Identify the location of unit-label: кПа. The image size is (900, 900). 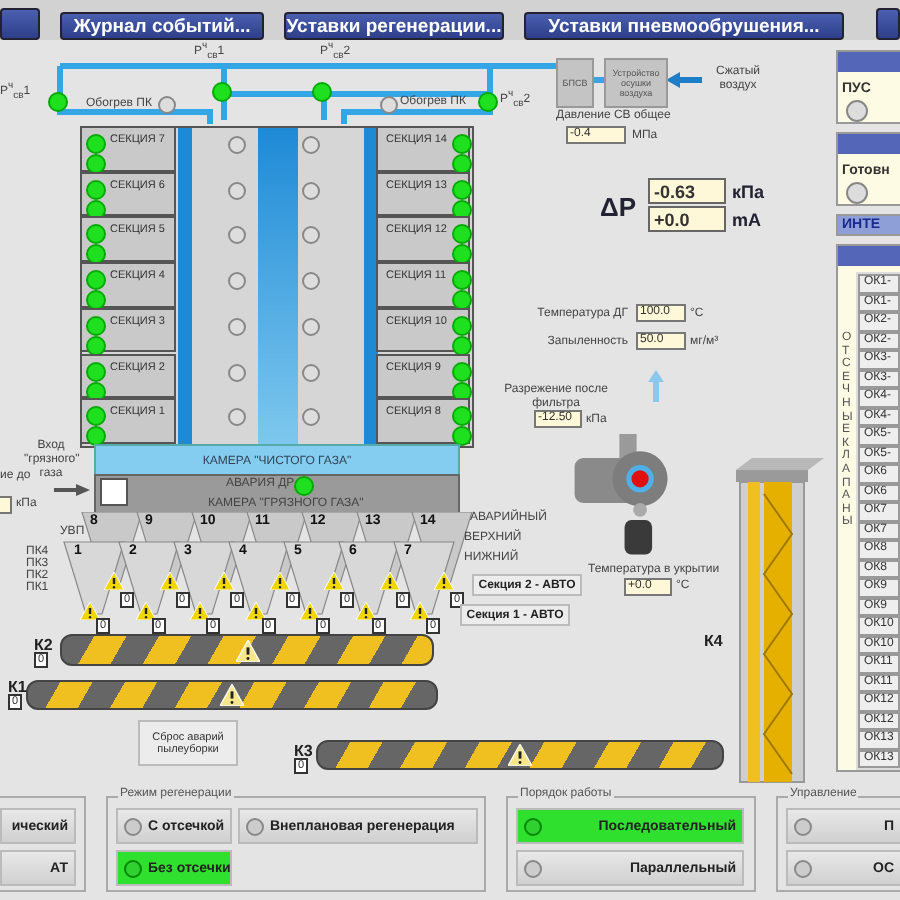
(748, 192).